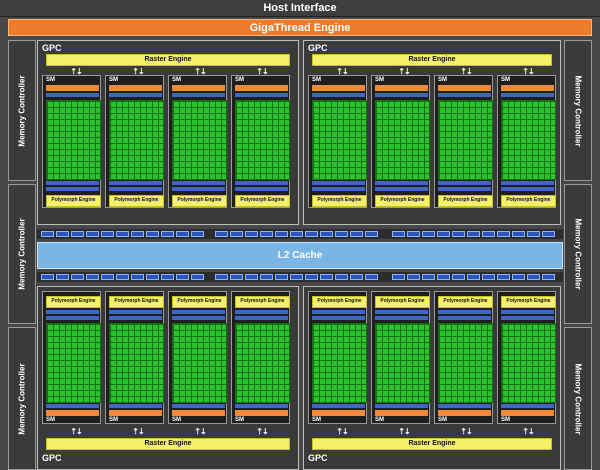  I want to click on memory-controller-right-2: Memory Controller, so click(578, 254).